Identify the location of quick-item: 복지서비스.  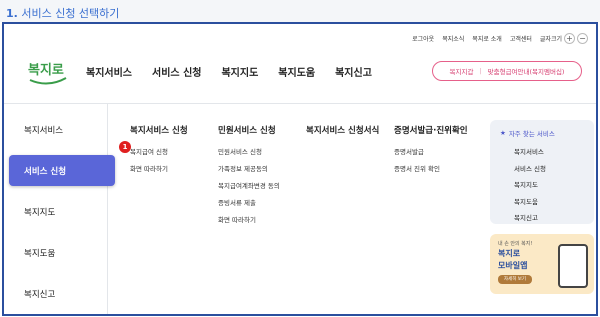
(549, 151).